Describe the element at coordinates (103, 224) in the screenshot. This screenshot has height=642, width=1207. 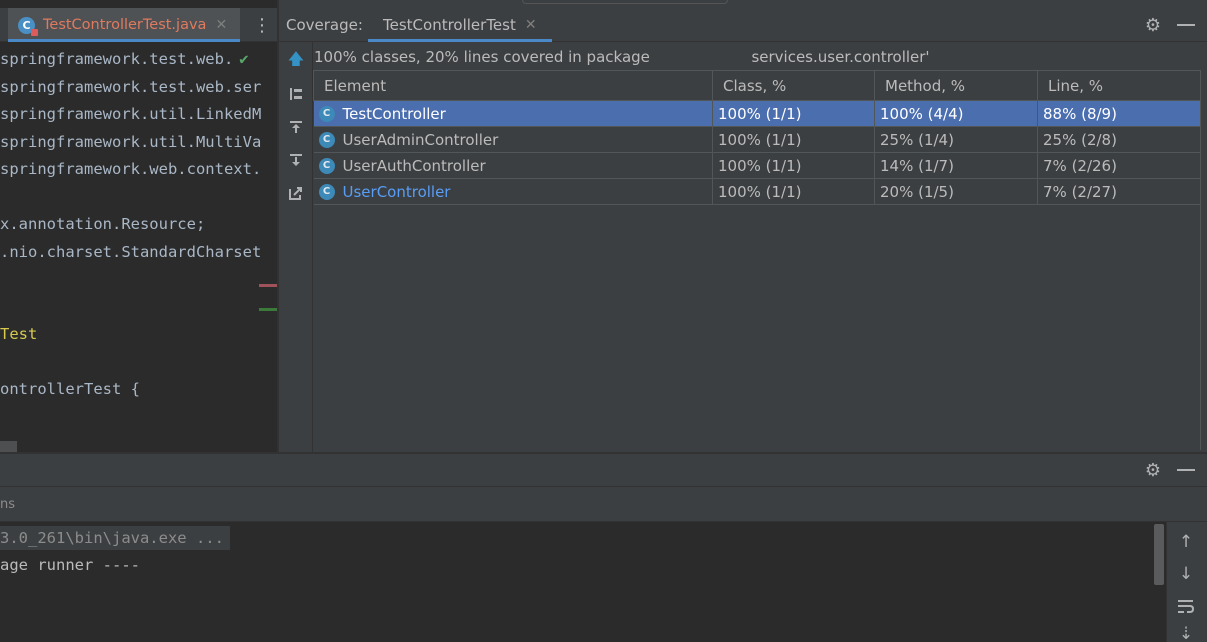
I see `code-text: x.annotation.Resource;` at that location.